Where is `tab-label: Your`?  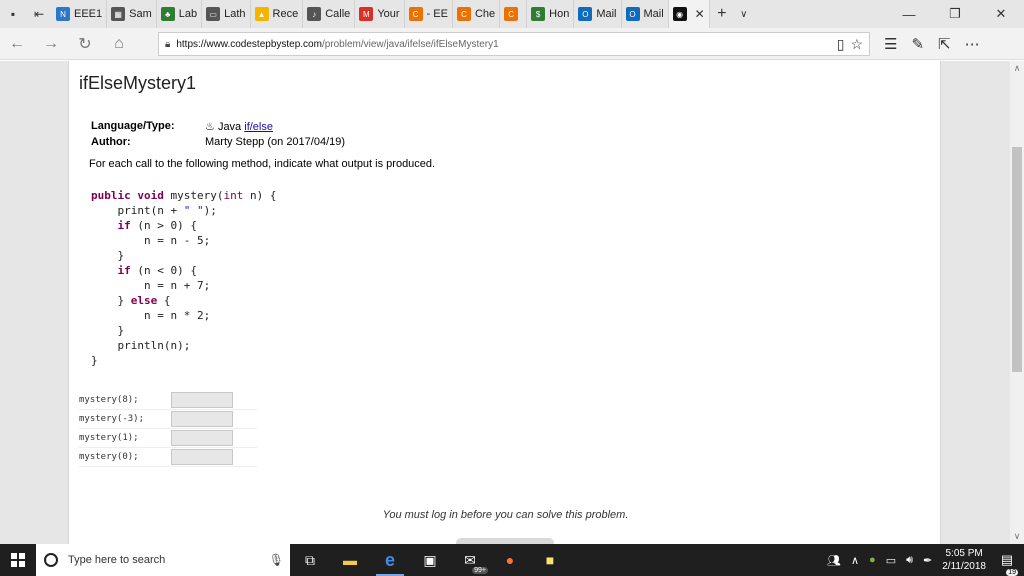 tab-label: Your is located at coordinates (388, 14).